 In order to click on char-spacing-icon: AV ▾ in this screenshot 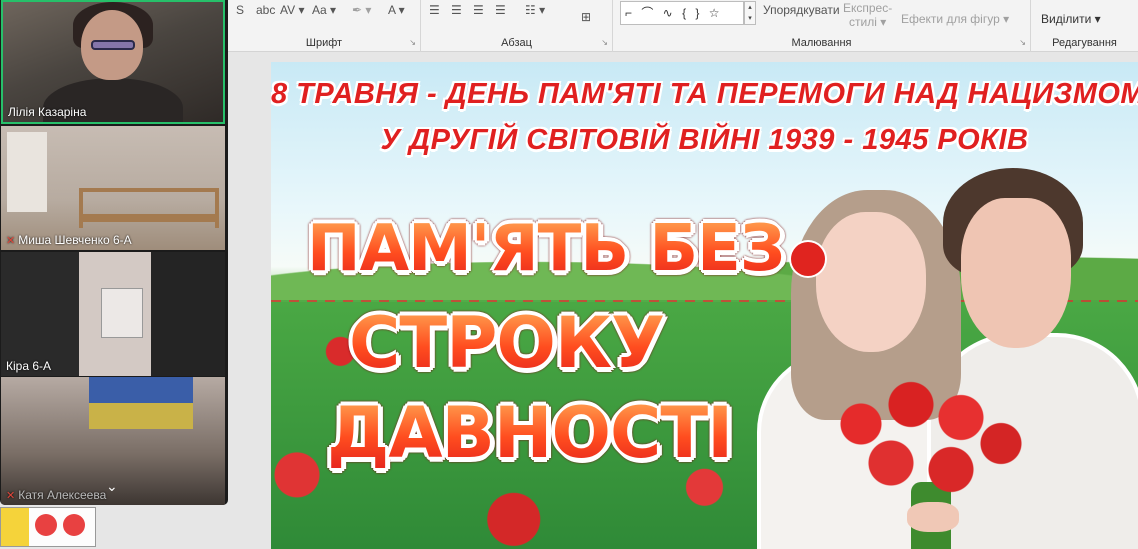, I will do `click(292, 10)`.